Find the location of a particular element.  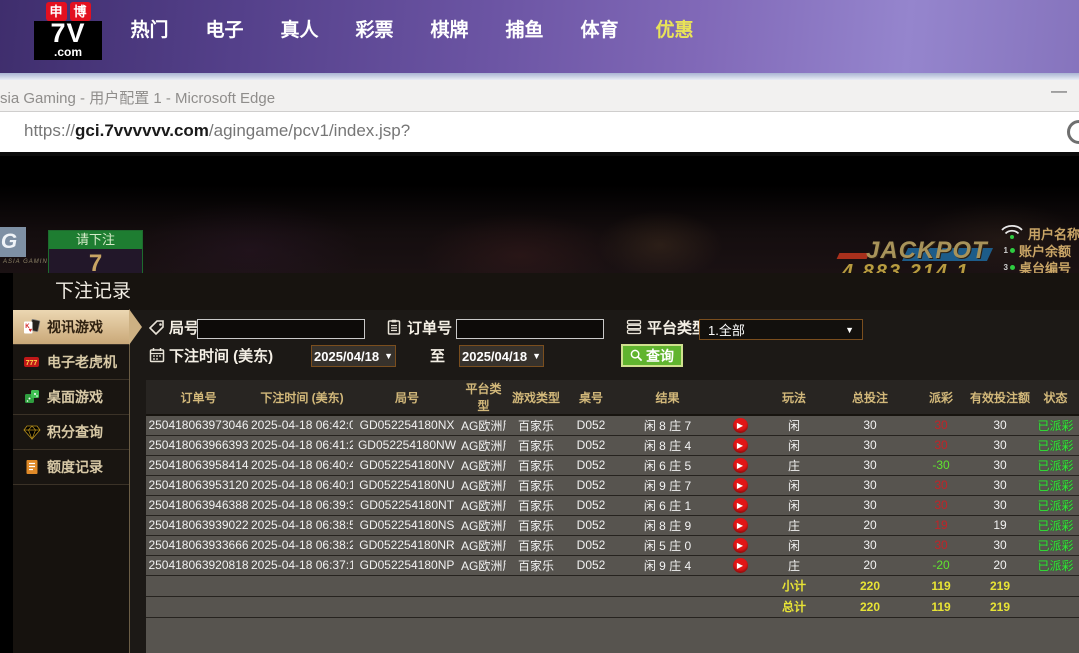

sidebar-item-label: 桌面游戏 is located at coordinates (75, 397).